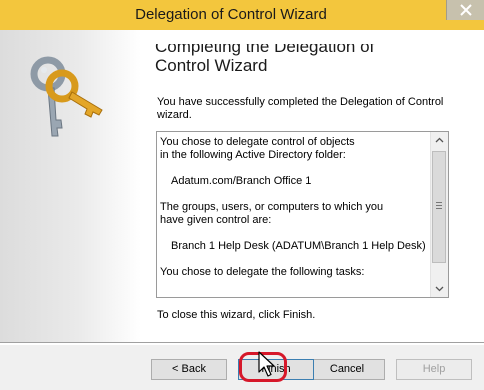 This screenshot has width=484, height=390. I want to click on summary-scrollbar, so click(439, 214).